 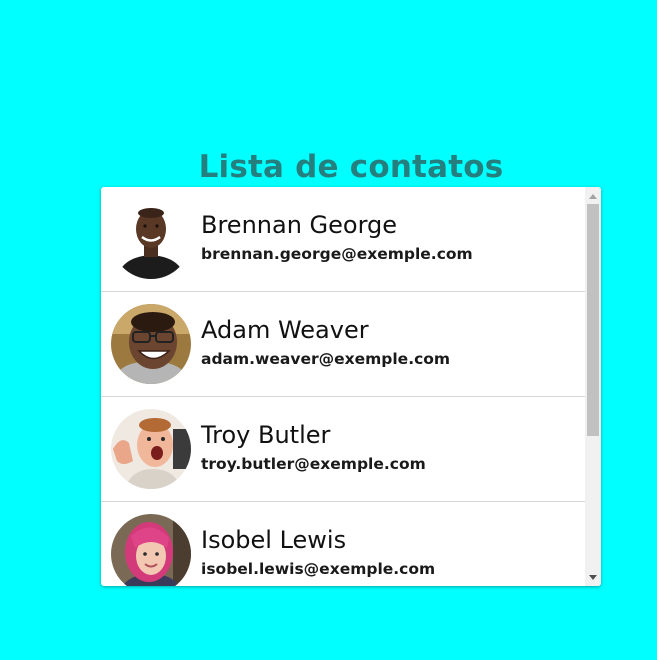 I want to click on scroll-down-arrow-icon, so click(x=593, y=577).